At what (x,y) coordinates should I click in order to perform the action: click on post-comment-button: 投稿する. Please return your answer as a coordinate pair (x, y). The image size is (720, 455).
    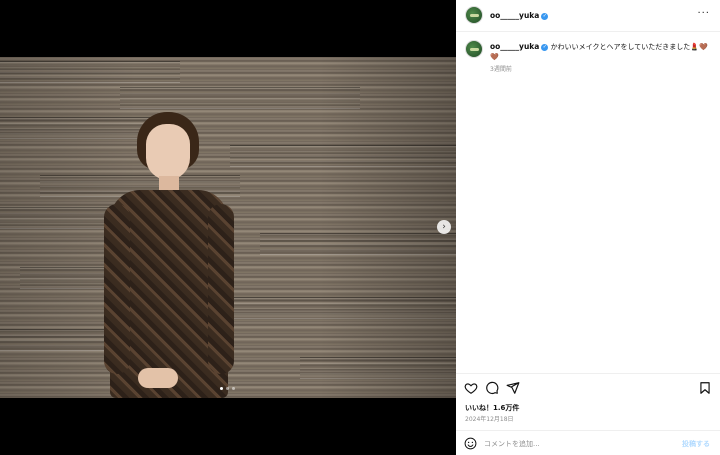
    Looking at the image, I should click on (696, 444).